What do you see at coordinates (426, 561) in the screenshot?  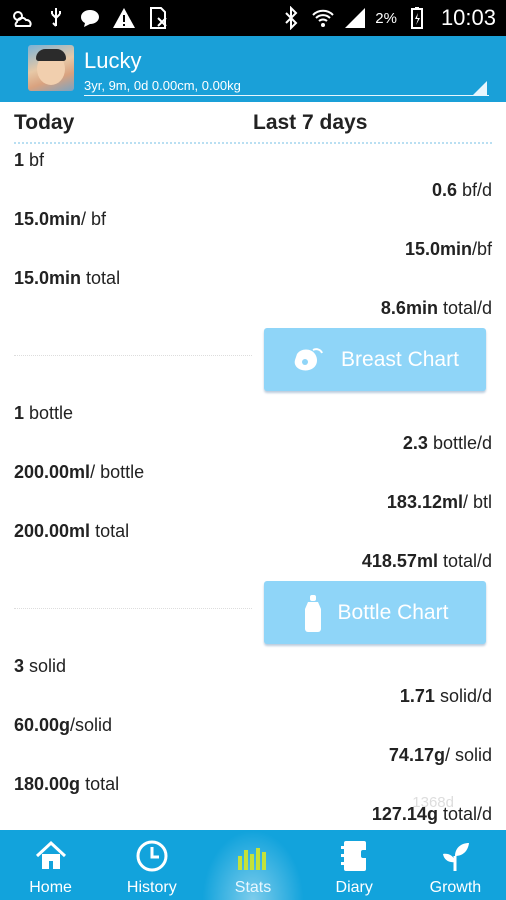 I see `bottle-avg-total: 418.57ml total/d` at bounding box center [426, 561].